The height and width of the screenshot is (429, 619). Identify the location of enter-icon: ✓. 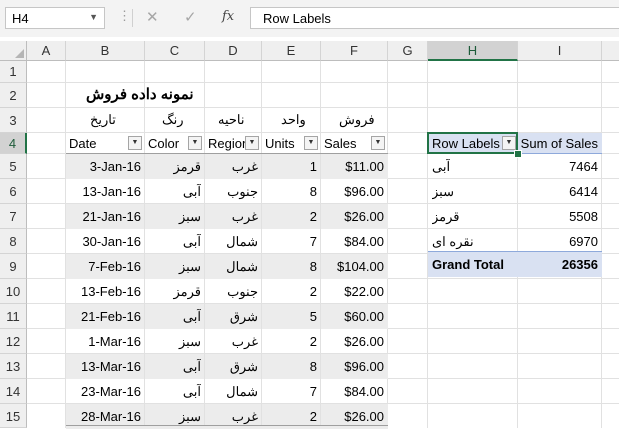
(190, 17).